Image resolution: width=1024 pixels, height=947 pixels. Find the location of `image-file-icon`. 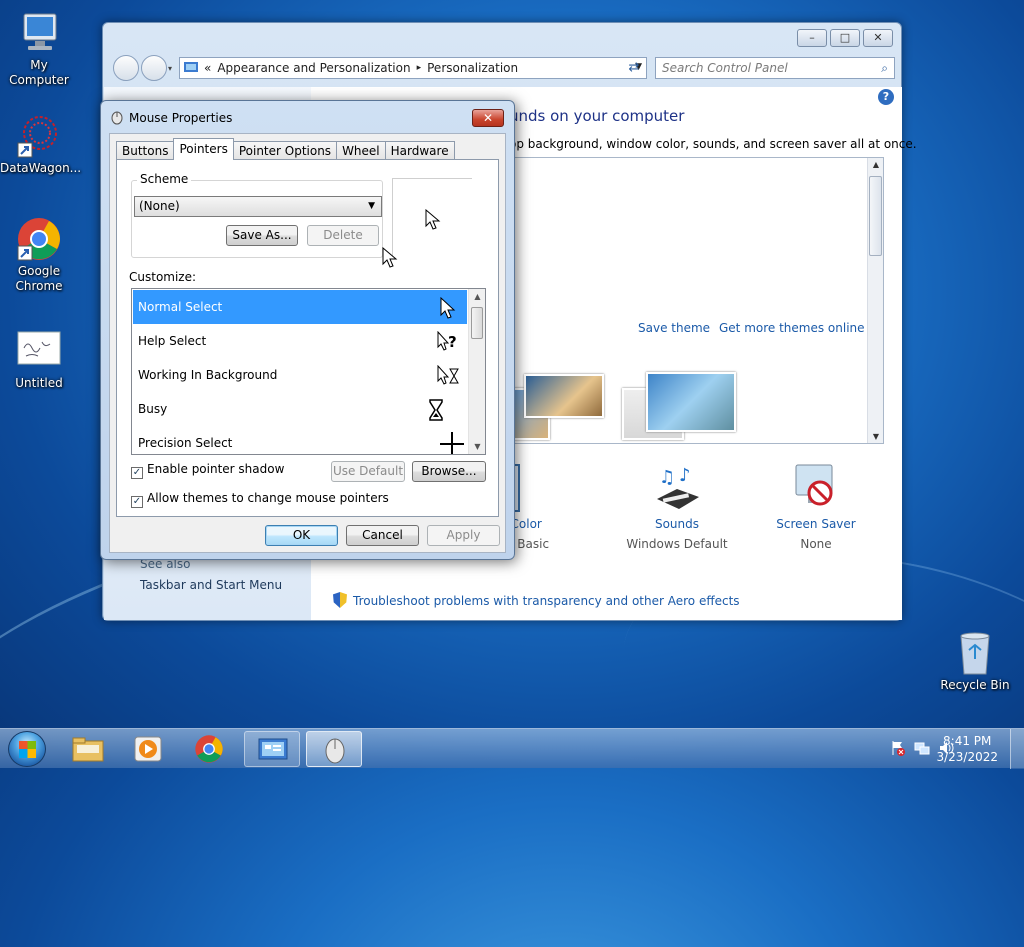

image-file-icon is located at coordinates (39, 351).